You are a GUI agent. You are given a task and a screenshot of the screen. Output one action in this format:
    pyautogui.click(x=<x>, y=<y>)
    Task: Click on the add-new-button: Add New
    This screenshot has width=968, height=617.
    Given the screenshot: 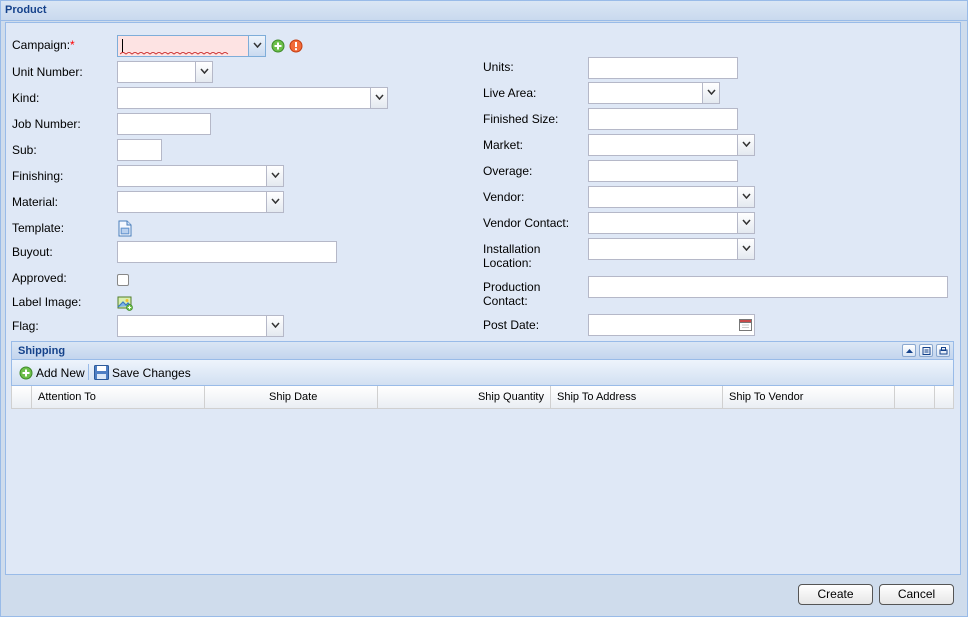 What is the action you would take?
    pyautogui.click(x=52, y=373)
    